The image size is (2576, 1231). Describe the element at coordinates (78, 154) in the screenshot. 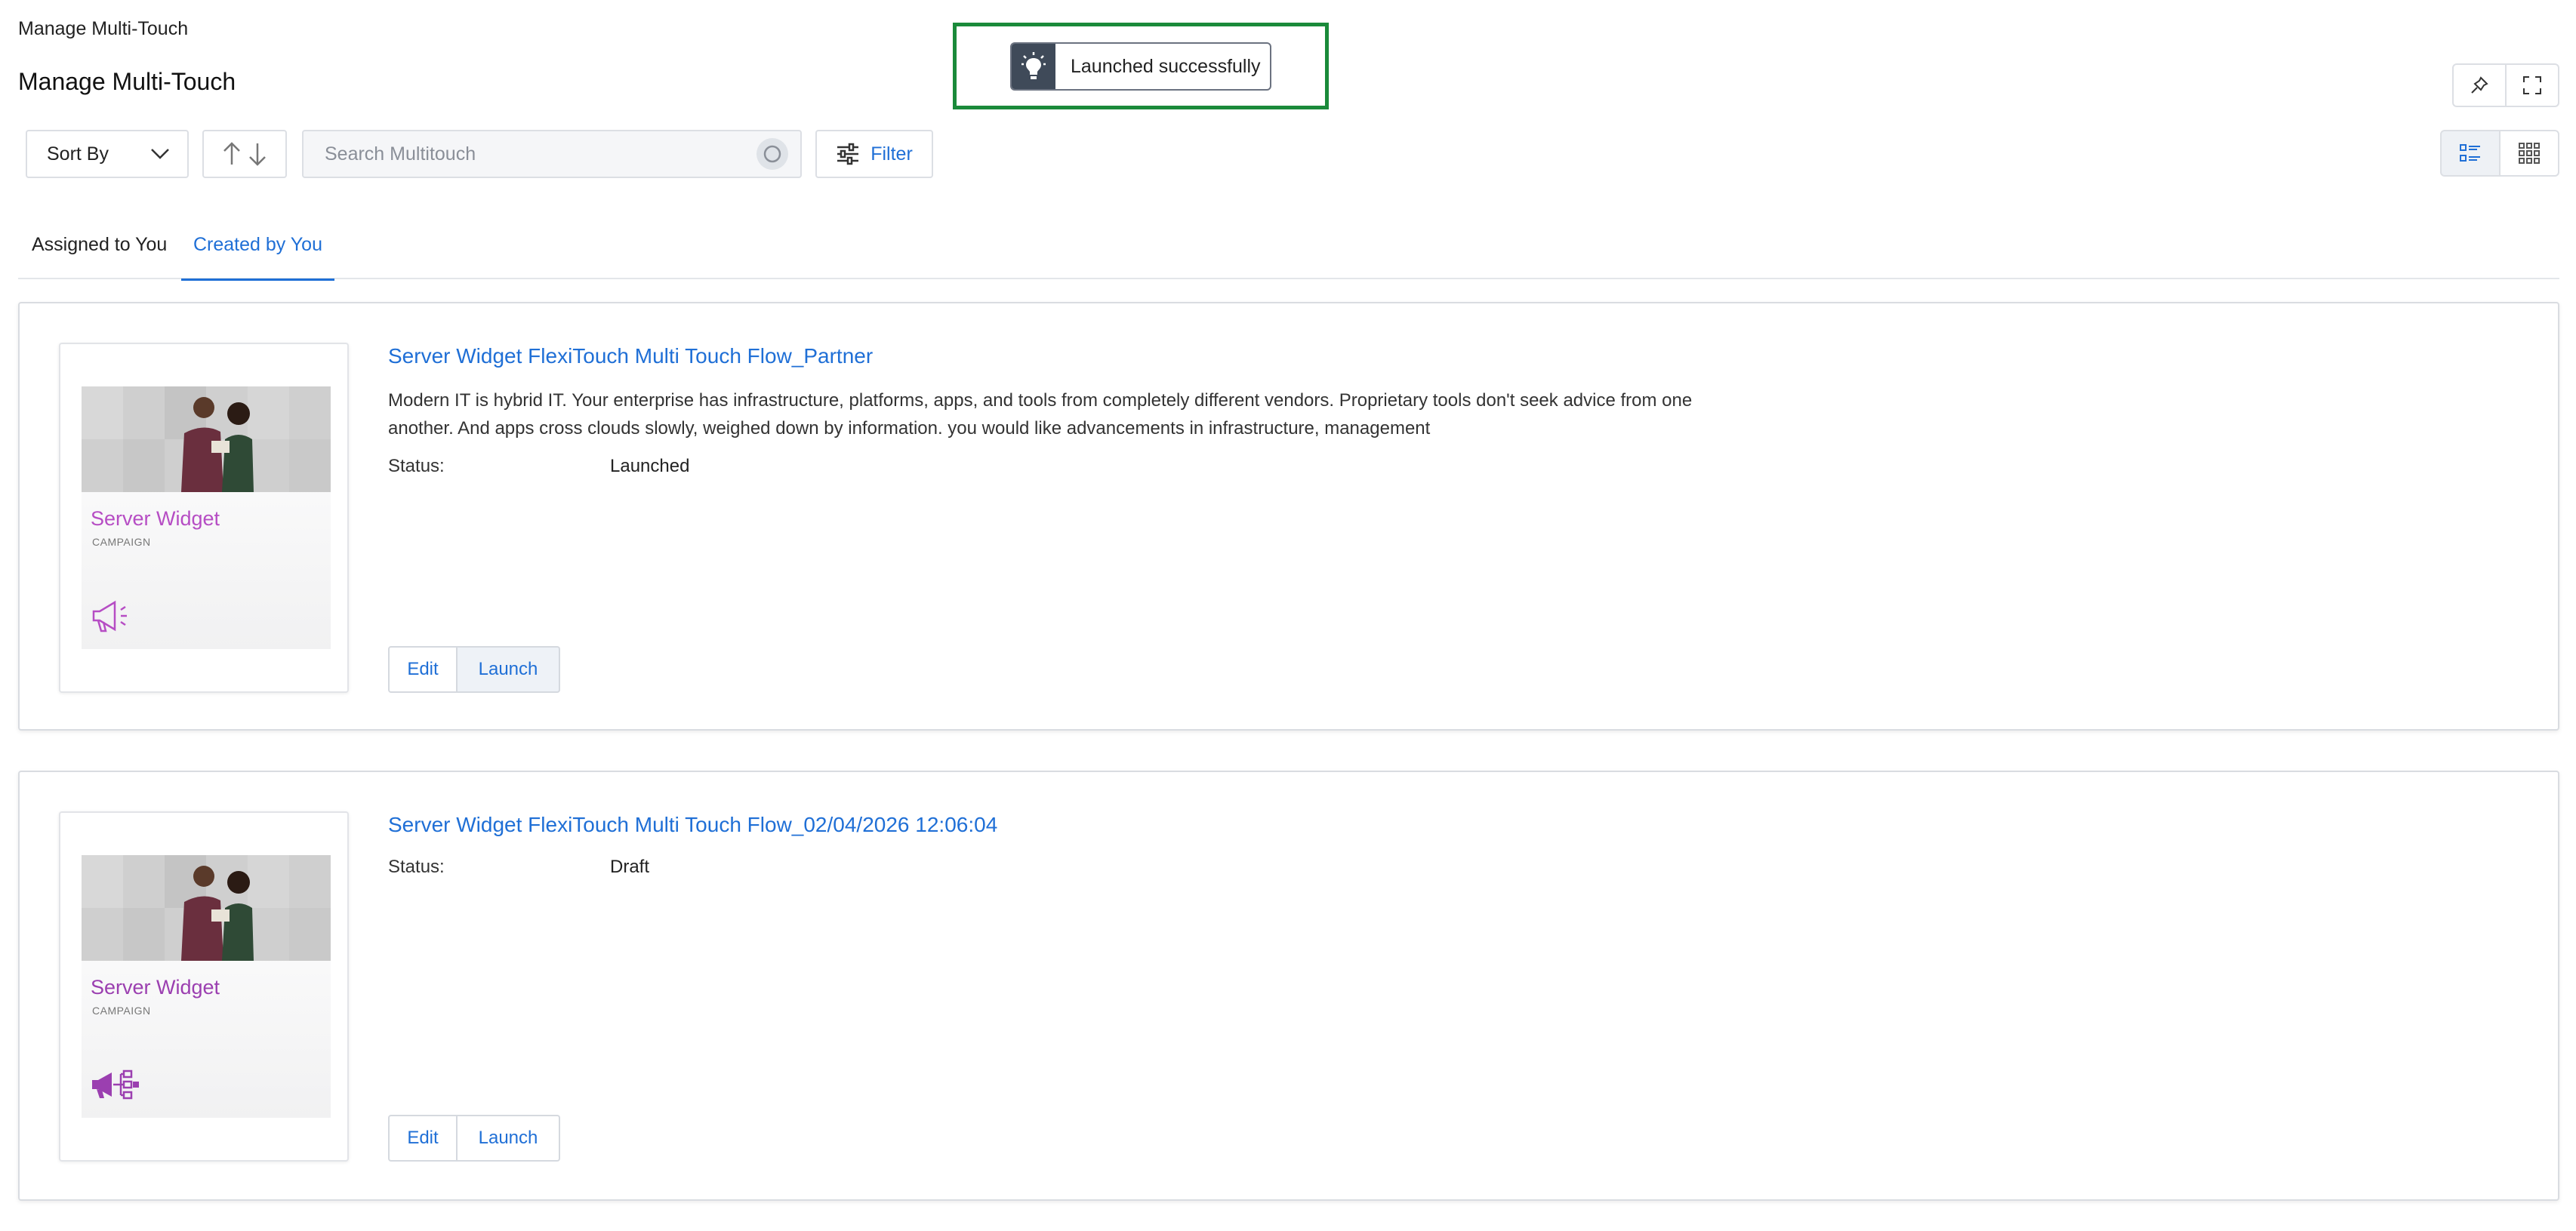

I see `sort-label: Sort By` at that location.